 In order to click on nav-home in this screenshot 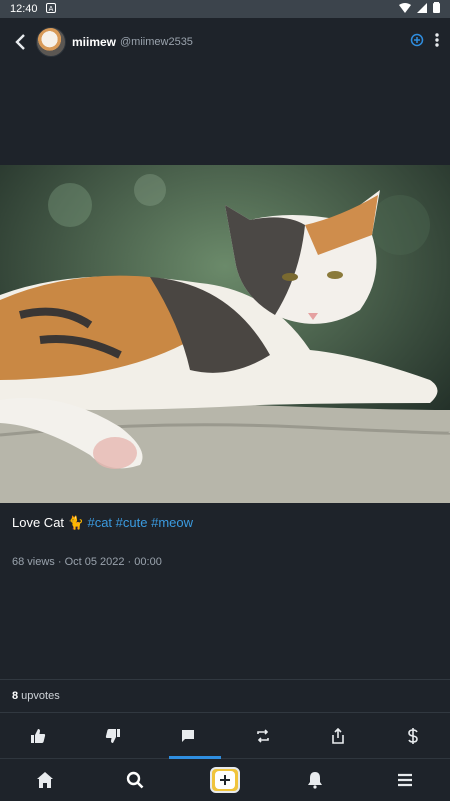, I will do `click(45, 780)`.